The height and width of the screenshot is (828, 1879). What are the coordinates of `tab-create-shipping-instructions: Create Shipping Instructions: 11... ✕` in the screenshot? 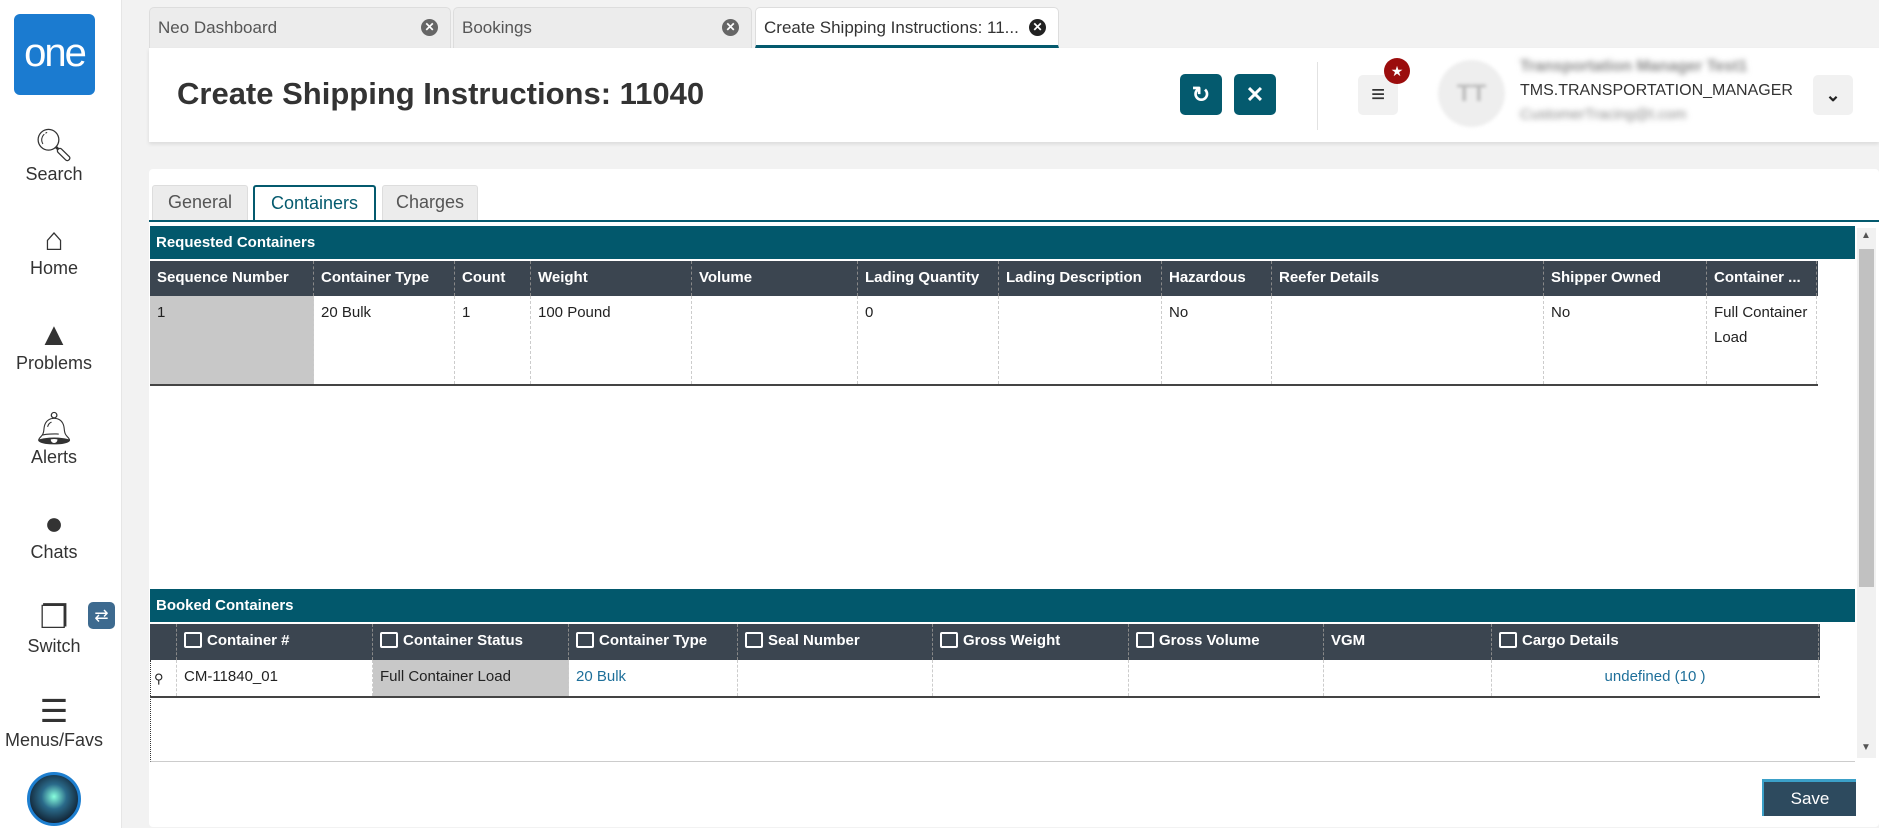 It's located at (907, 27).